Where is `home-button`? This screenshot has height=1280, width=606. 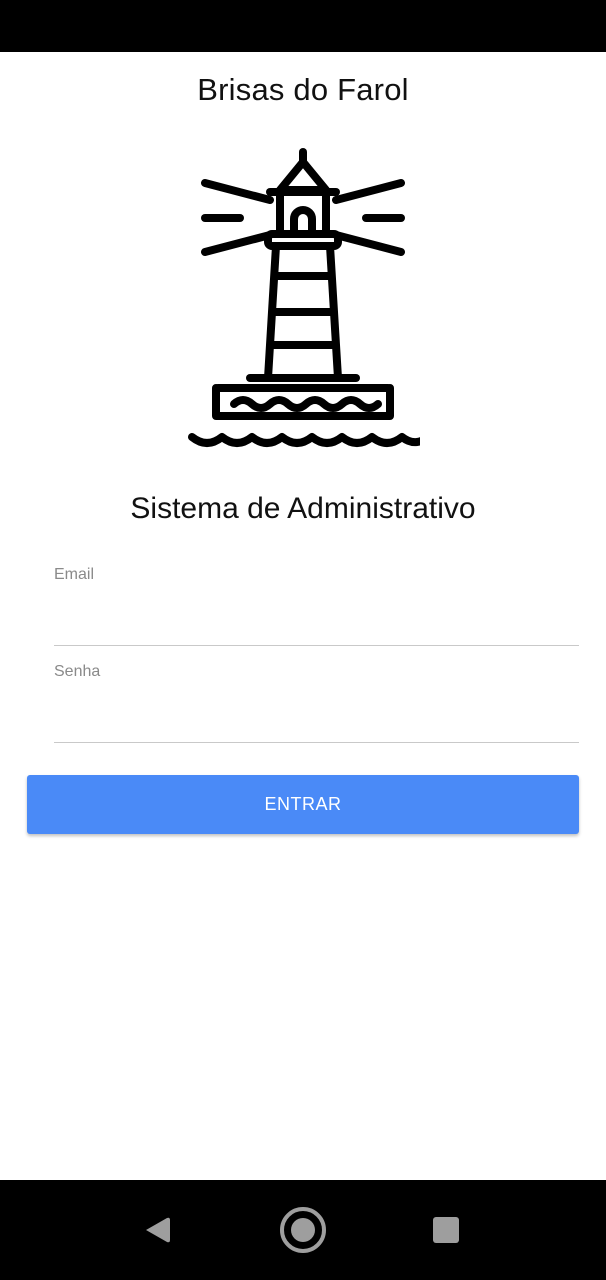
home-button is located at coordinates (303, 1230).